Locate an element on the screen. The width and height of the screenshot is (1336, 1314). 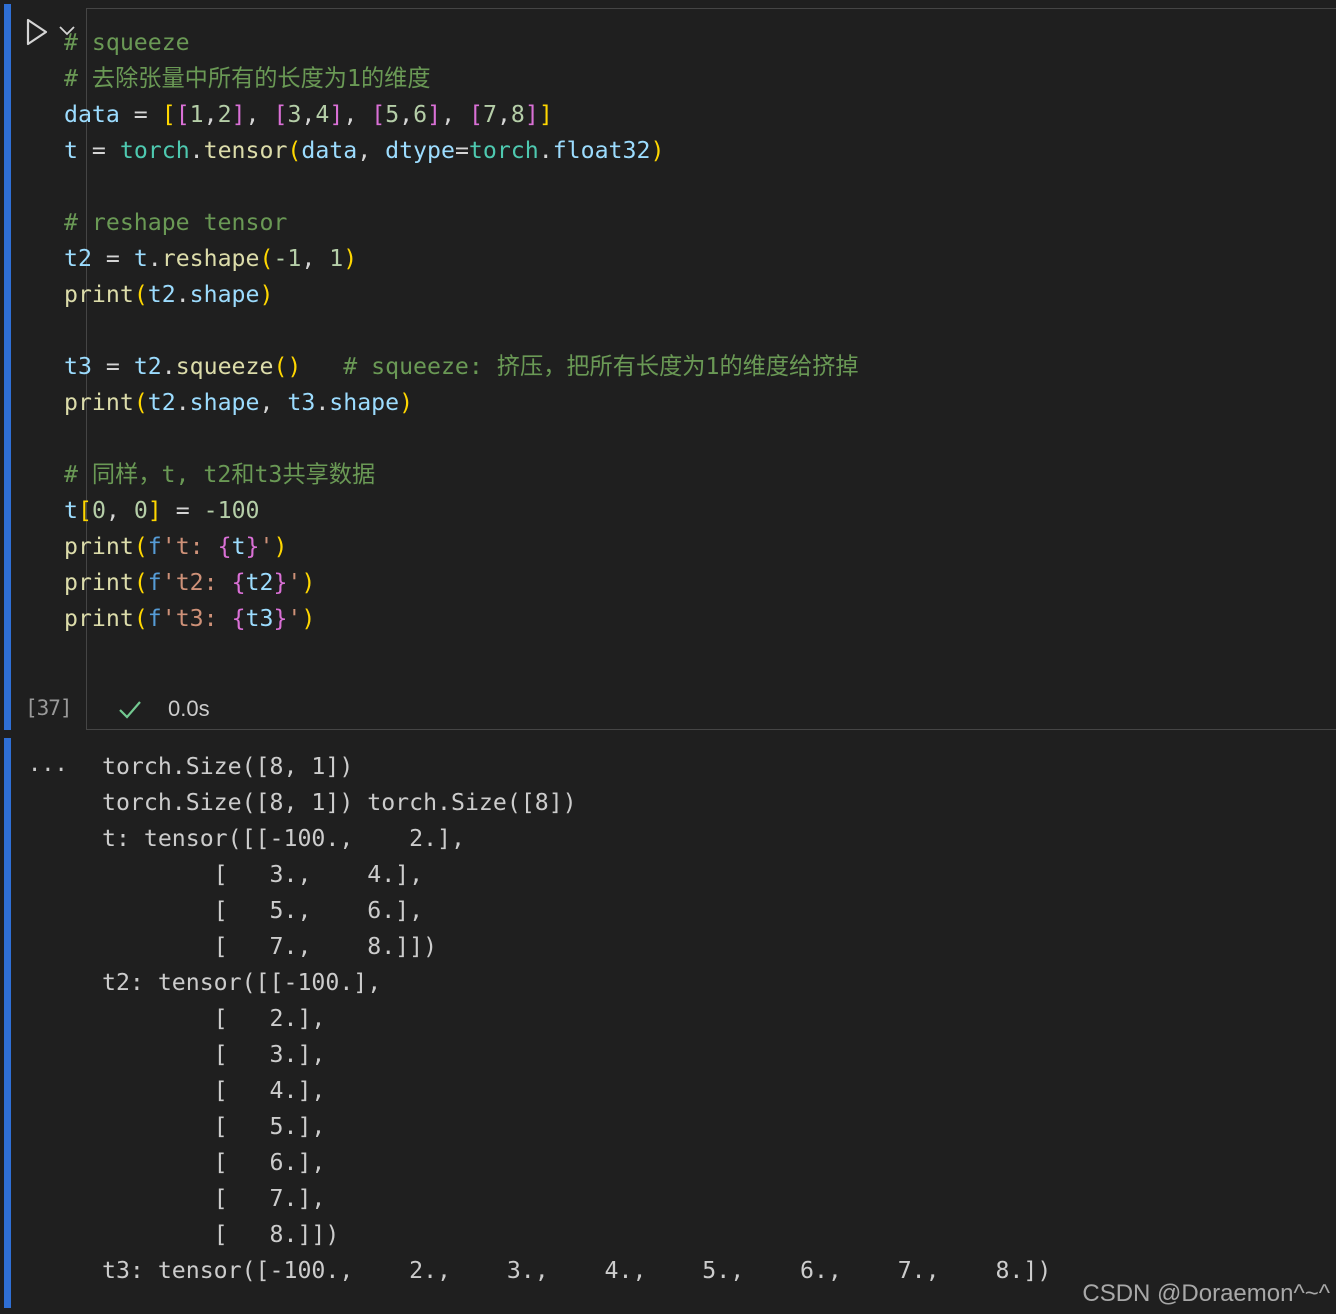
code-line: # reshape tensor is located at coordinates (176, 222).